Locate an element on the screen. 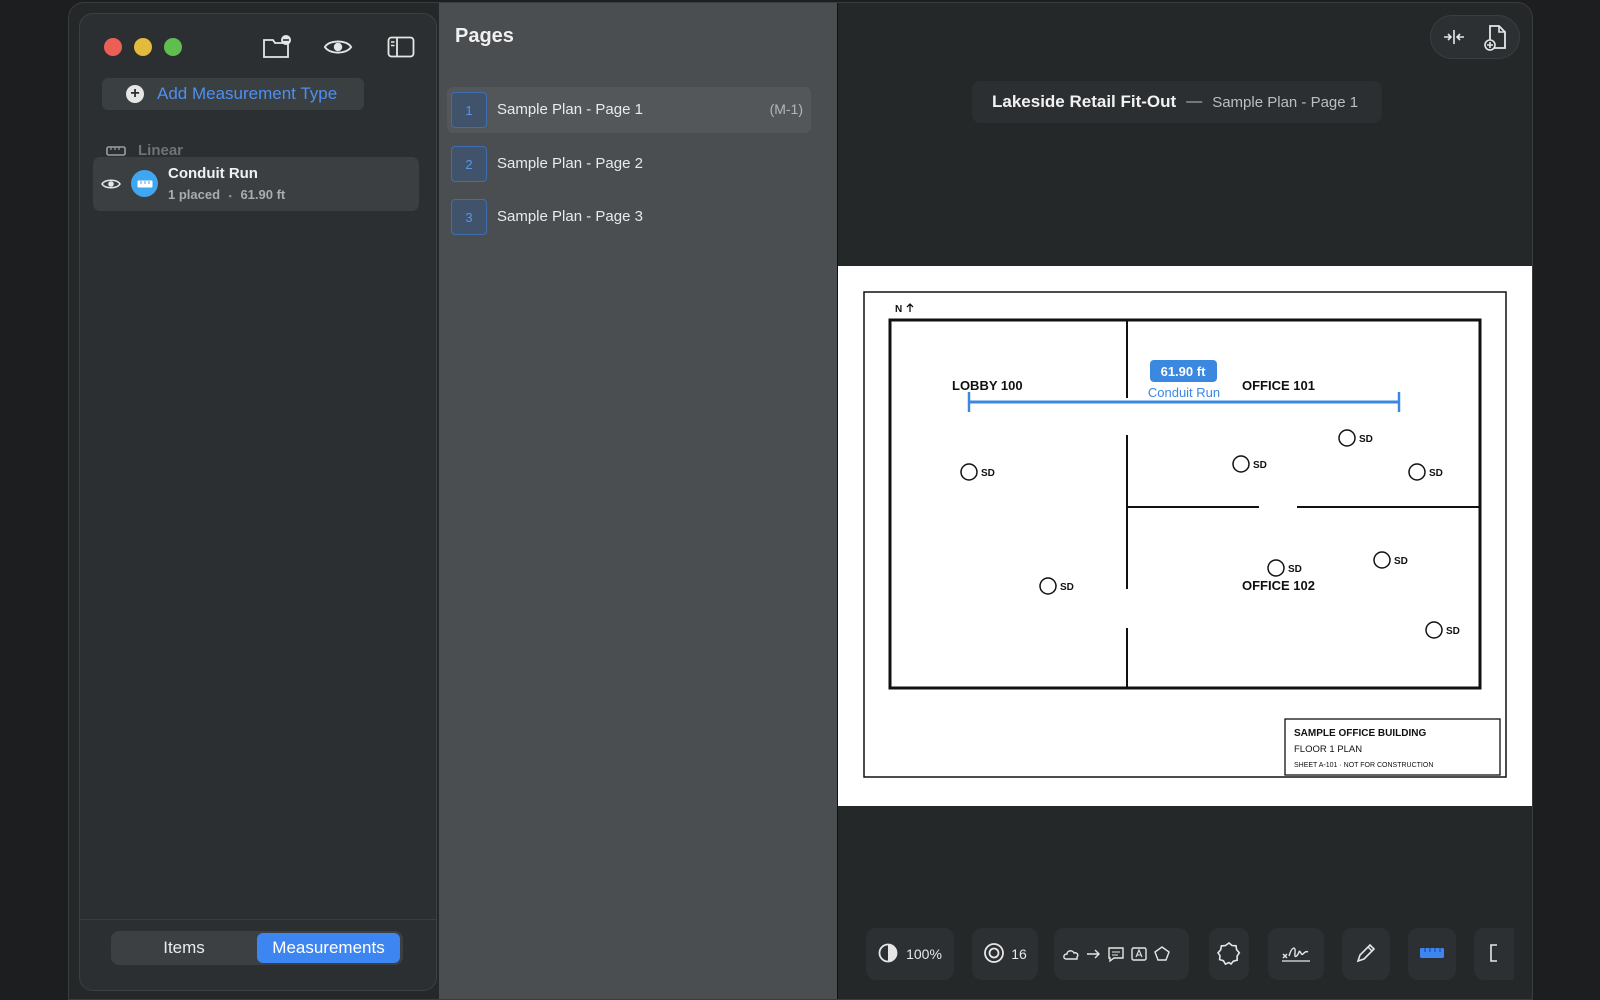 The width and height of the screenshot is (1600, 1000). arrow-icon is located at coordinates (1093, 954).